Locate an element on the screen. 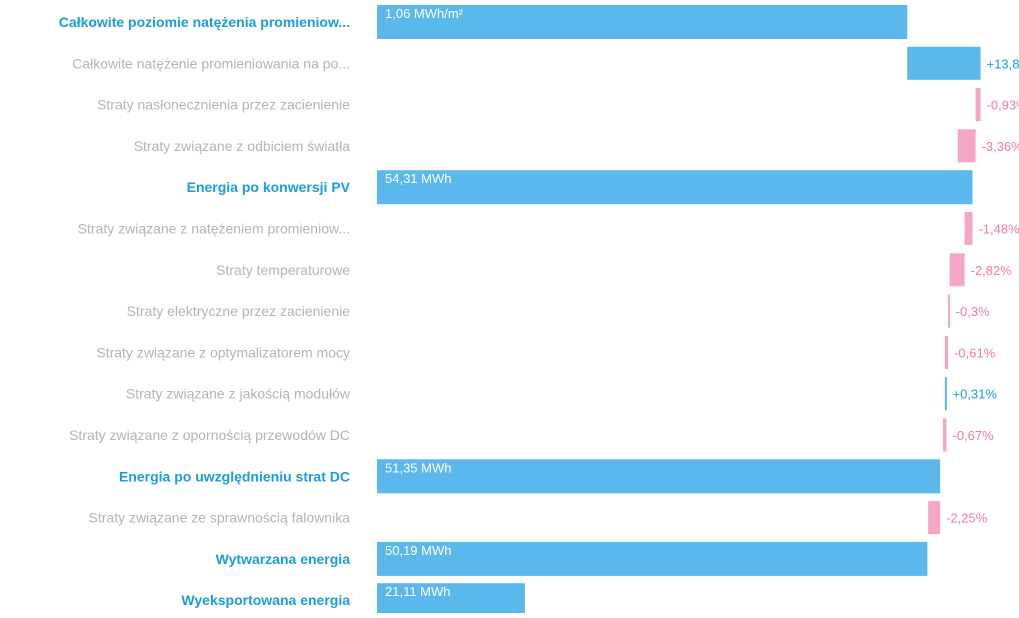  total-bar-value-label: 51,35 MWh is located at coordinates (418, 467).